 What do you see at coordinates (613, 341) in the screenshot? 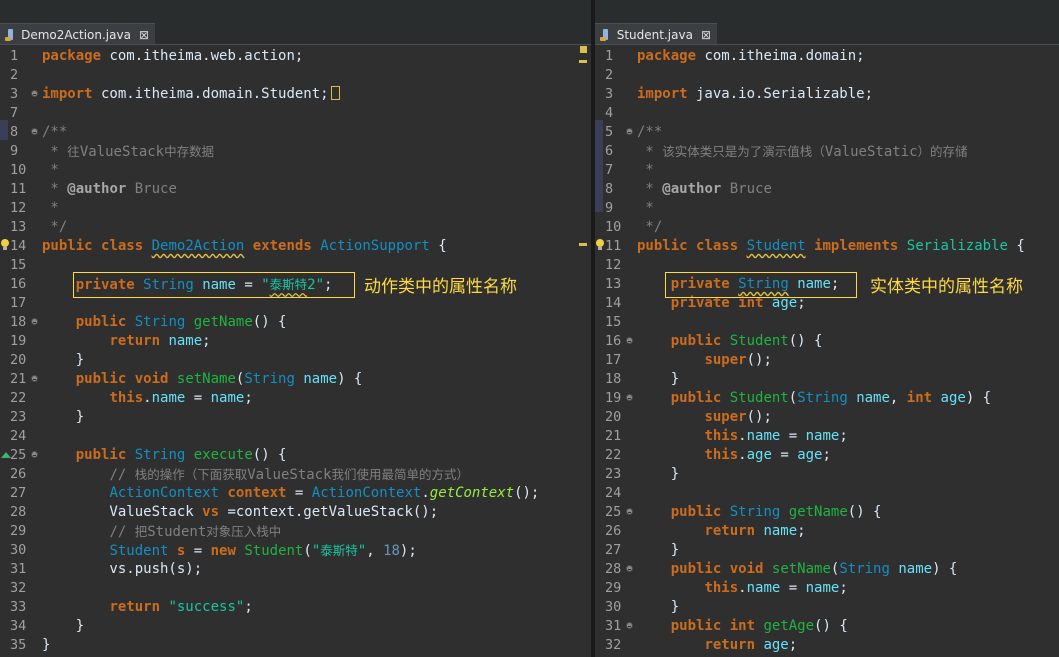
I see `line-number: 16` at bounding box center [613, 341].